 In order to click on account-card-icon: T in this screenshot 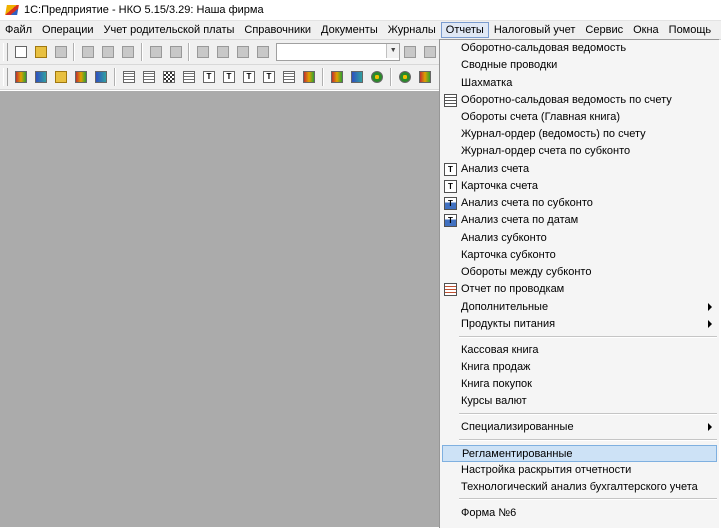, I will do `click(450, 186)`.